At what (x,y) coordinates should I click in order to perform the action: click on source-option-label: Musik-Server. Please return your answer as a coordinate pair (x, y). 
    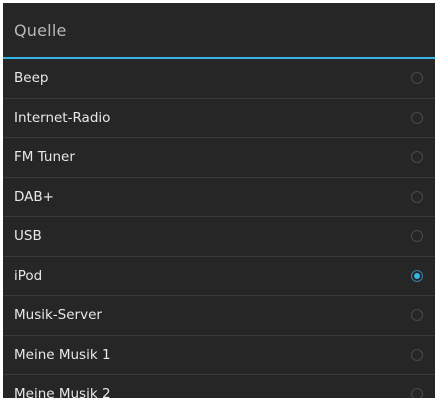
    Looking at the image, I should click on (58, 315).